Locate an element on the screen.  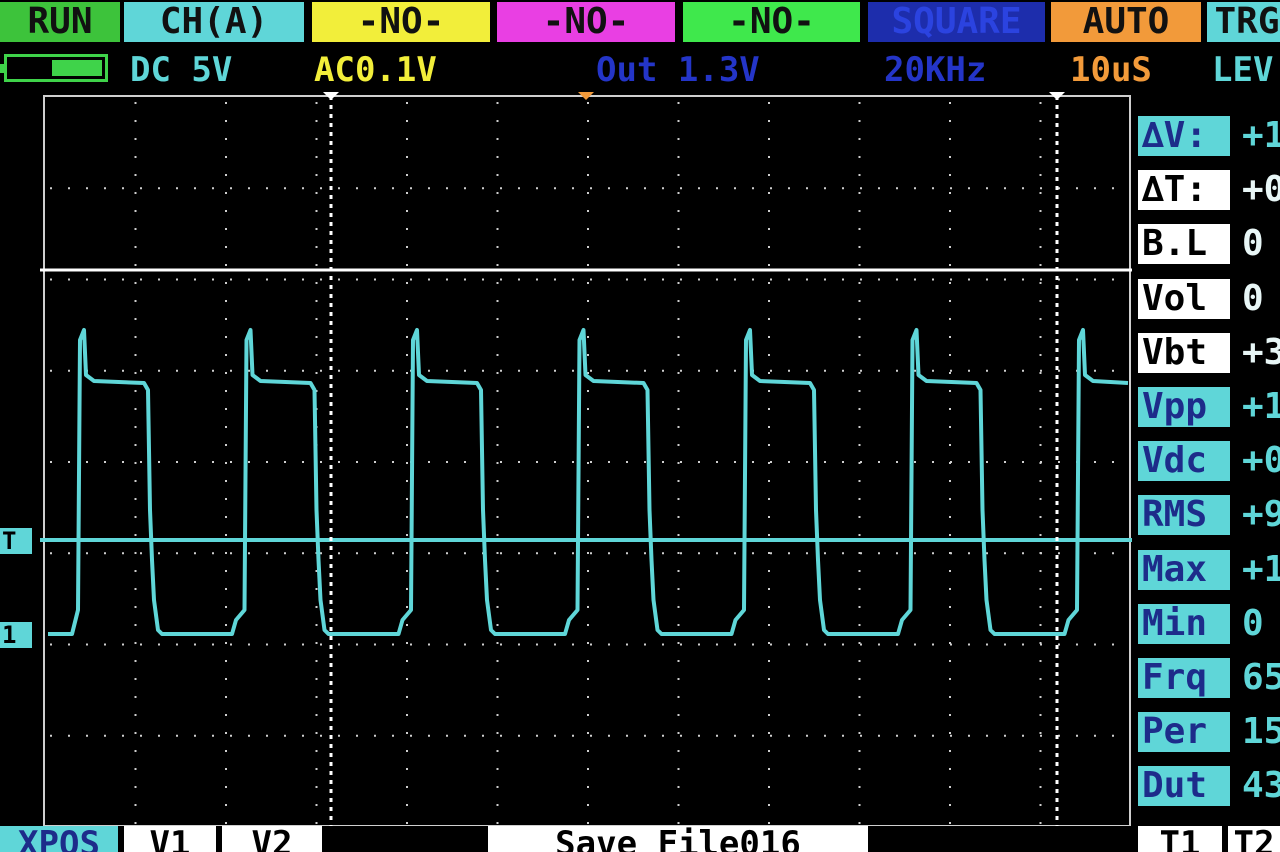
battery-icon is located at coordinates (54, 68).